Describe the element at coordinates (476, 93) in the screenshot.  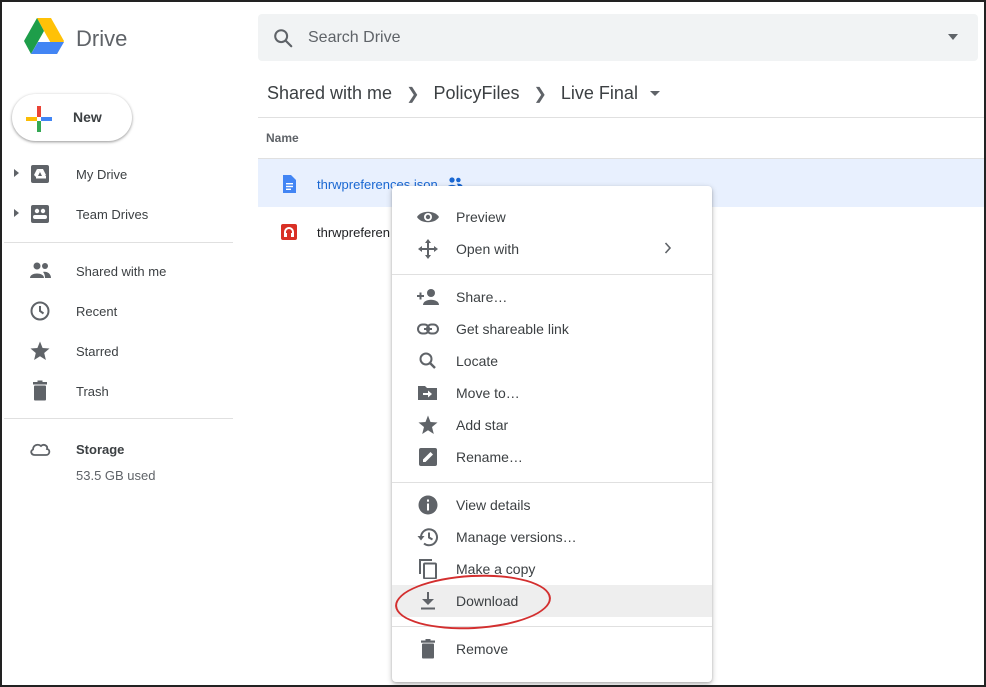
I see `breadcrumb-item: PolicyFiles` at that location.